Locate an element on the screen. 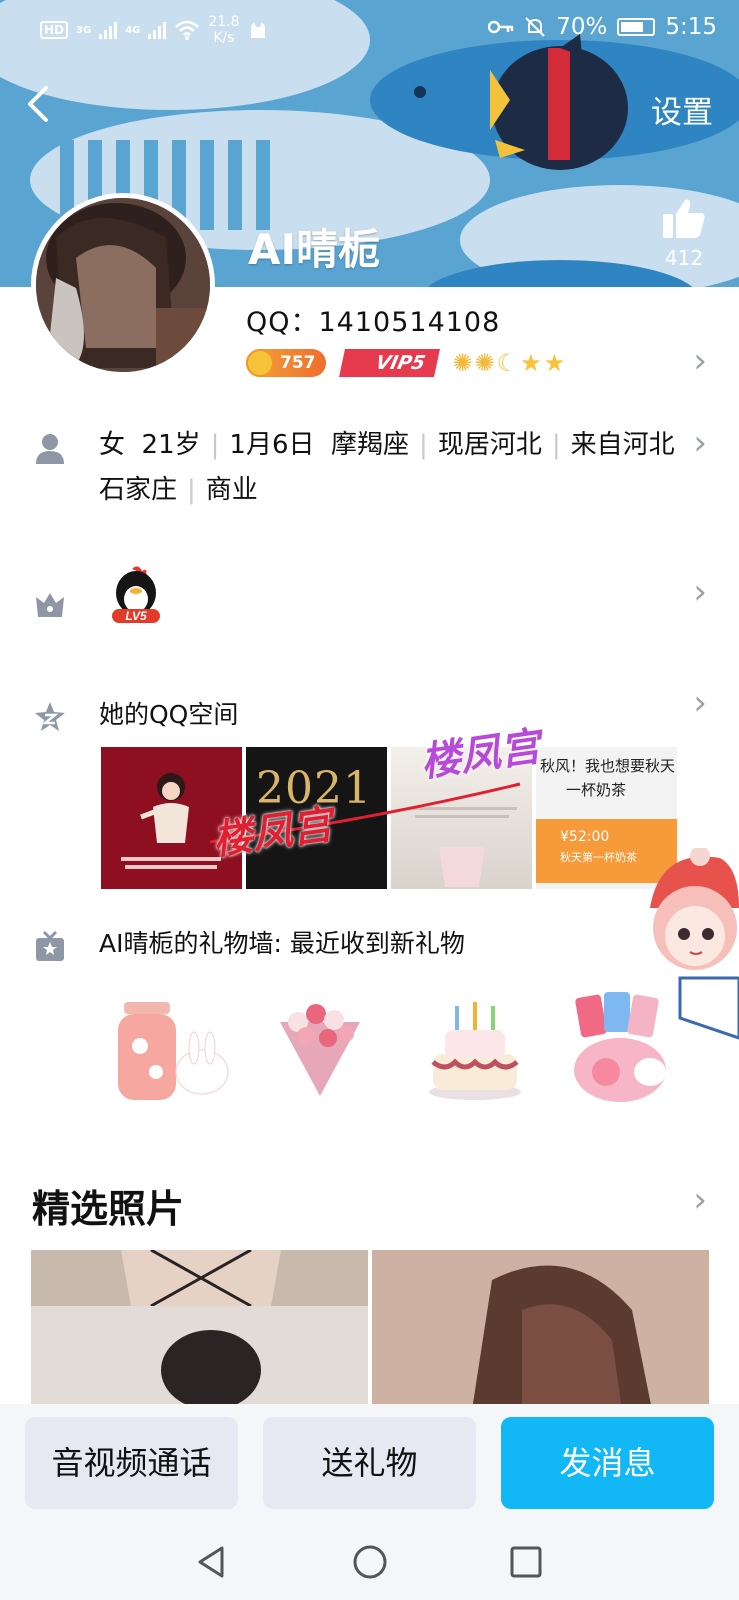 The height and width of the screenshot is (1600, 739). system-navigation-bar is located at coordinates (369, 1562).